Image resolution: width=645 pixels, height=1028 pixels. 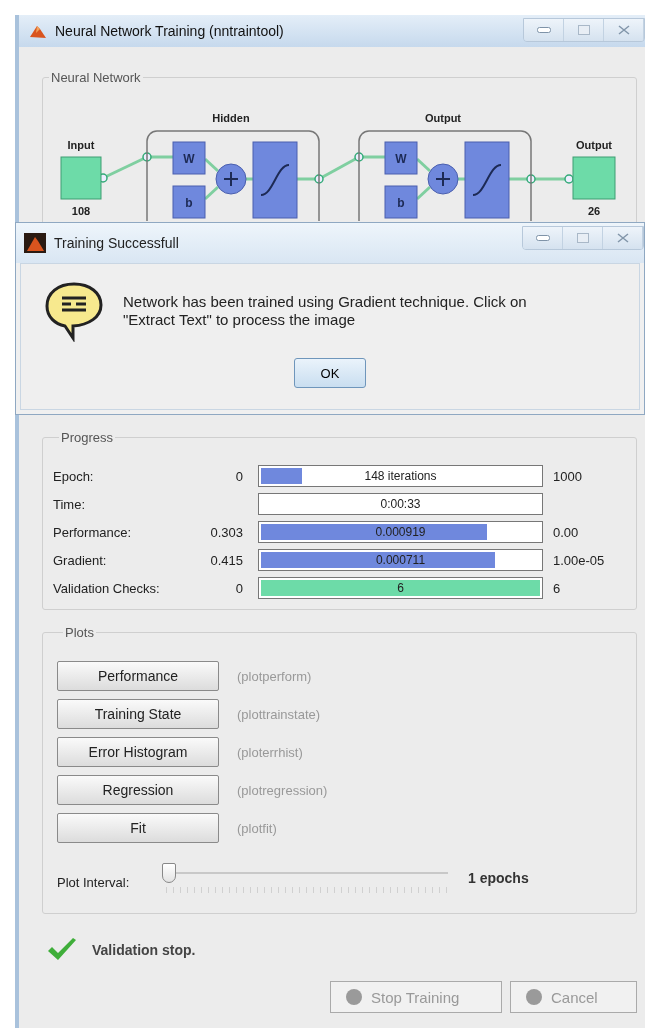 What do you see at coordinates (87, 437) in the screenshot?
I see `panel-title: Progress` at bounding box center [87, 437].